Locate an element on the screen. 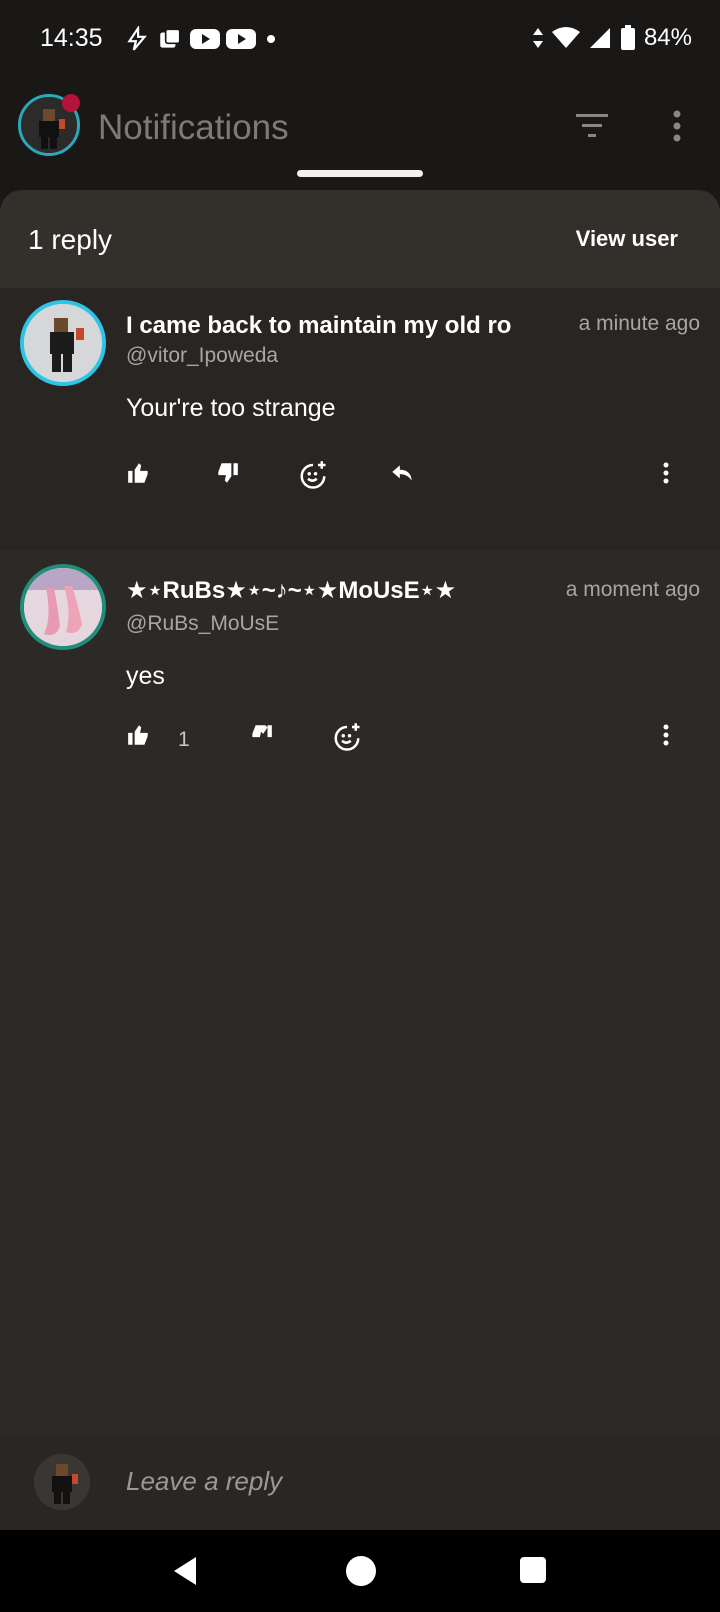  wifi-icon is located at coordinates (565, 37).